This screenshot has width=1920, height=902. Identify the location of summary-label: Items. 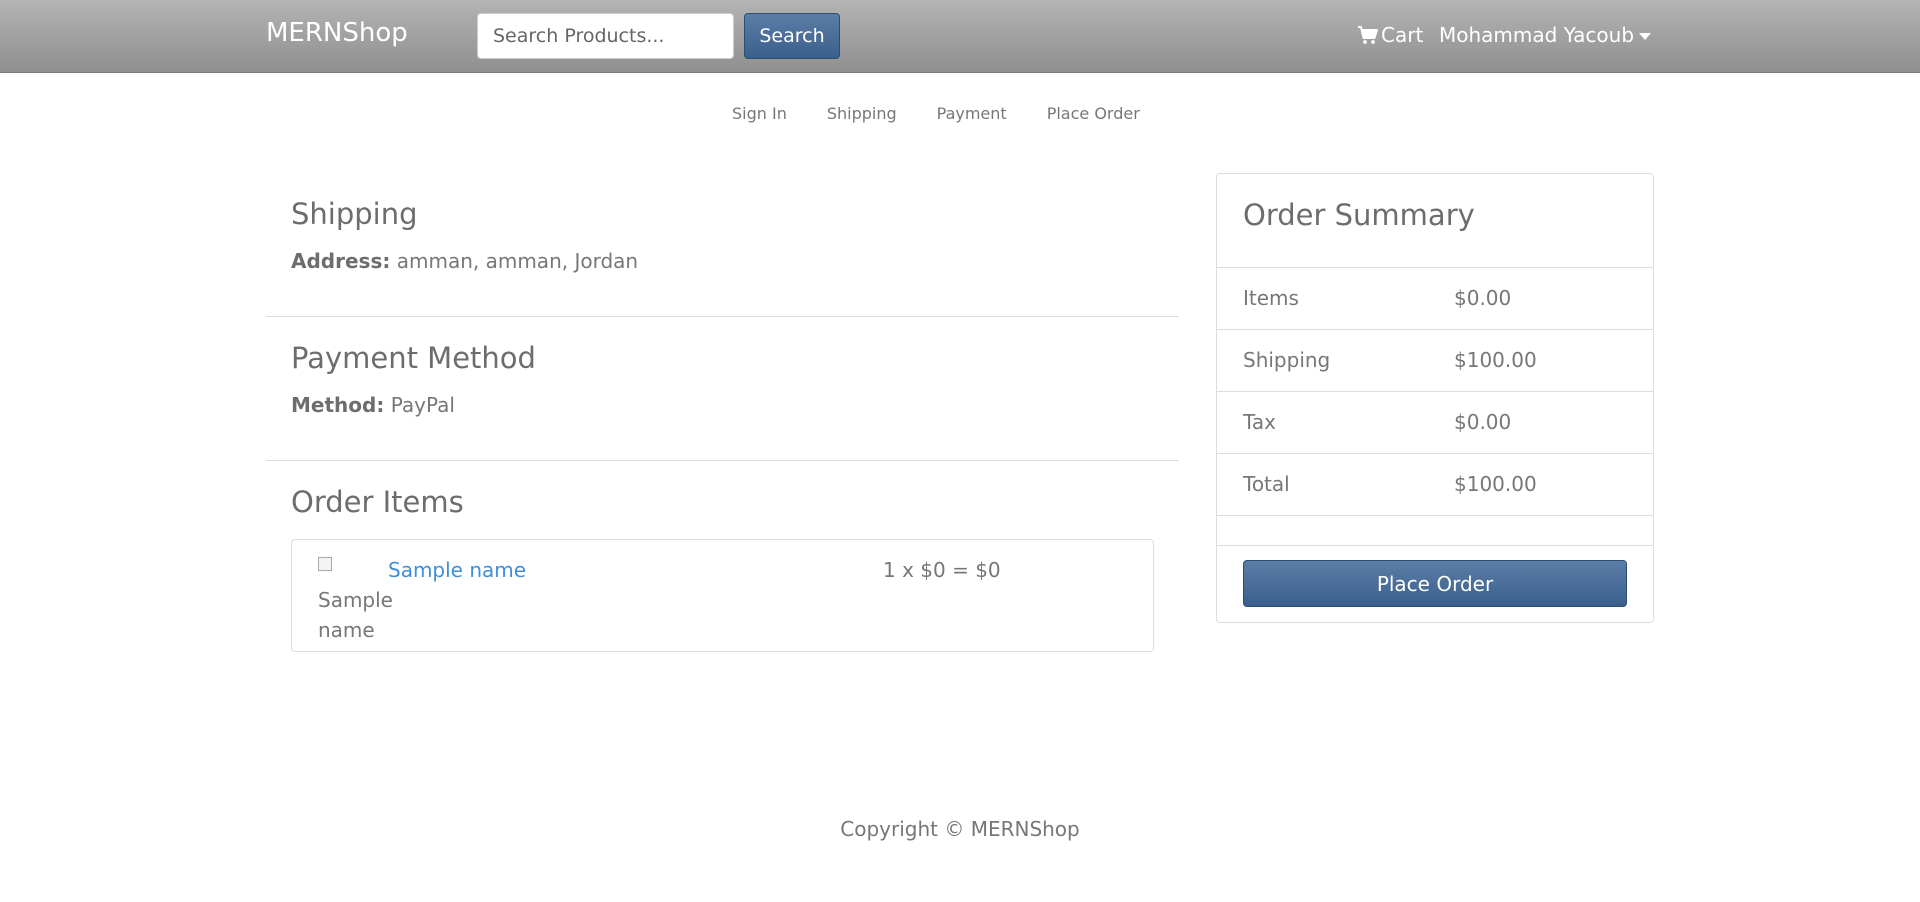
(1271, 298).